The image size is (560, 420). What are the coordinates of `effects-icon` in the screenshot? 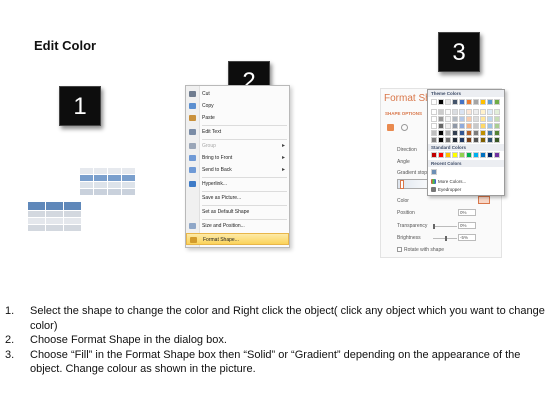 It's located at (404, 127).